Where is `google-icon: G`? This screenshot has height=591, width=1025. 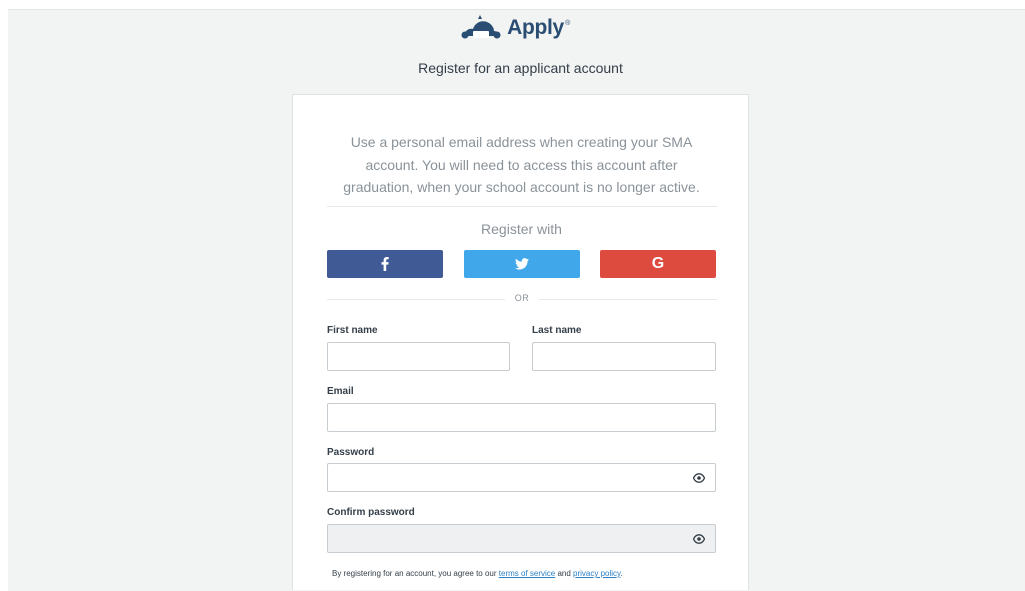
google-icon: G is located at coordinates (658, 263).